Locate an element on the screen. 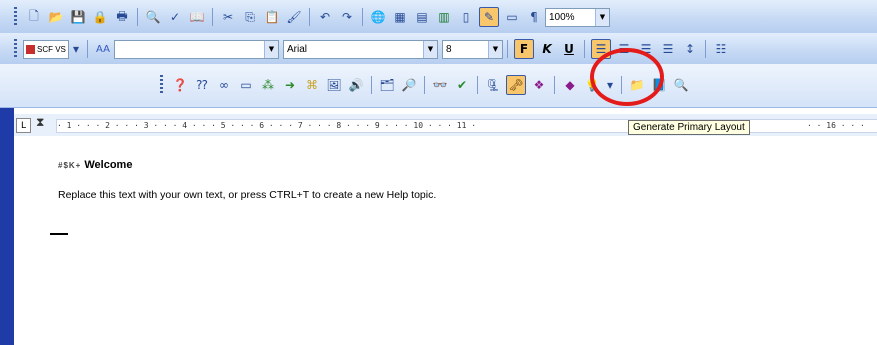 Image resolution: width=877 pixels, height=345 pixels. binoculars-icon: 👓 is located at coordinates (440, 85).